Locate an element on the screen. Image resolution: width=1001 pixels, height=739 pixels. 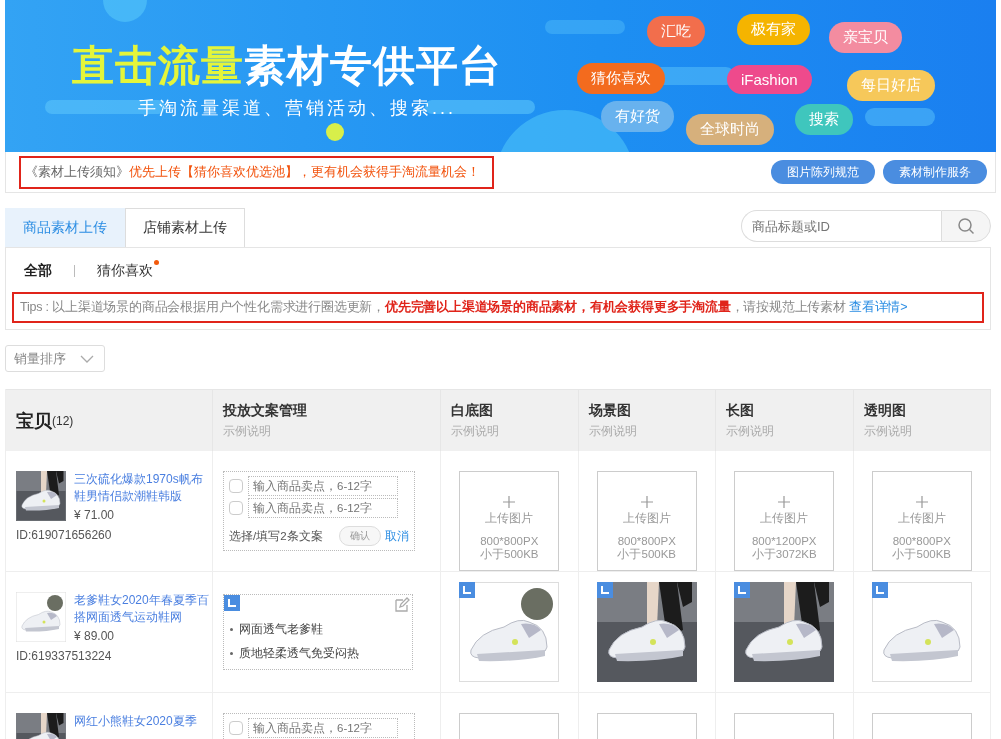
search-field: 商品标题或ID is located at coordinates (841, 226).